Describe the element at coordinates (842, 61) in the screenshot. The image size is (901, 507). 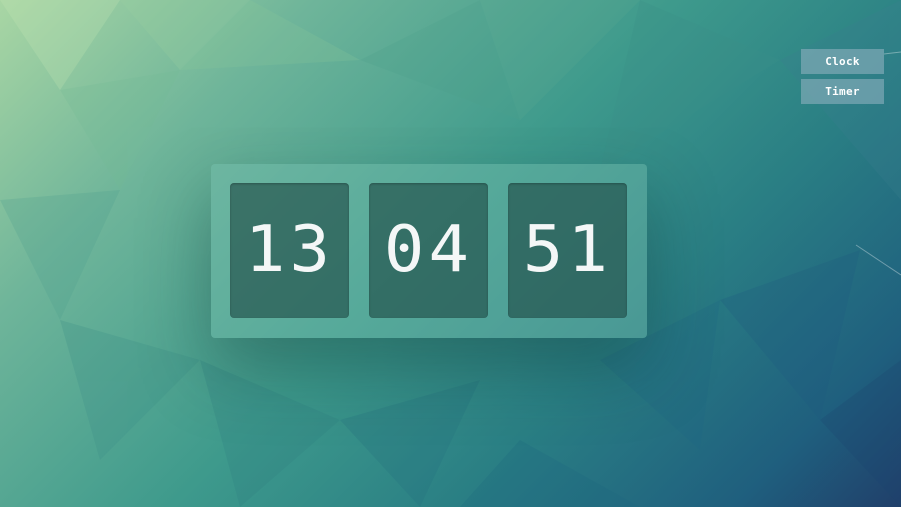
I see `clock-mode-button: Clock` at that location.